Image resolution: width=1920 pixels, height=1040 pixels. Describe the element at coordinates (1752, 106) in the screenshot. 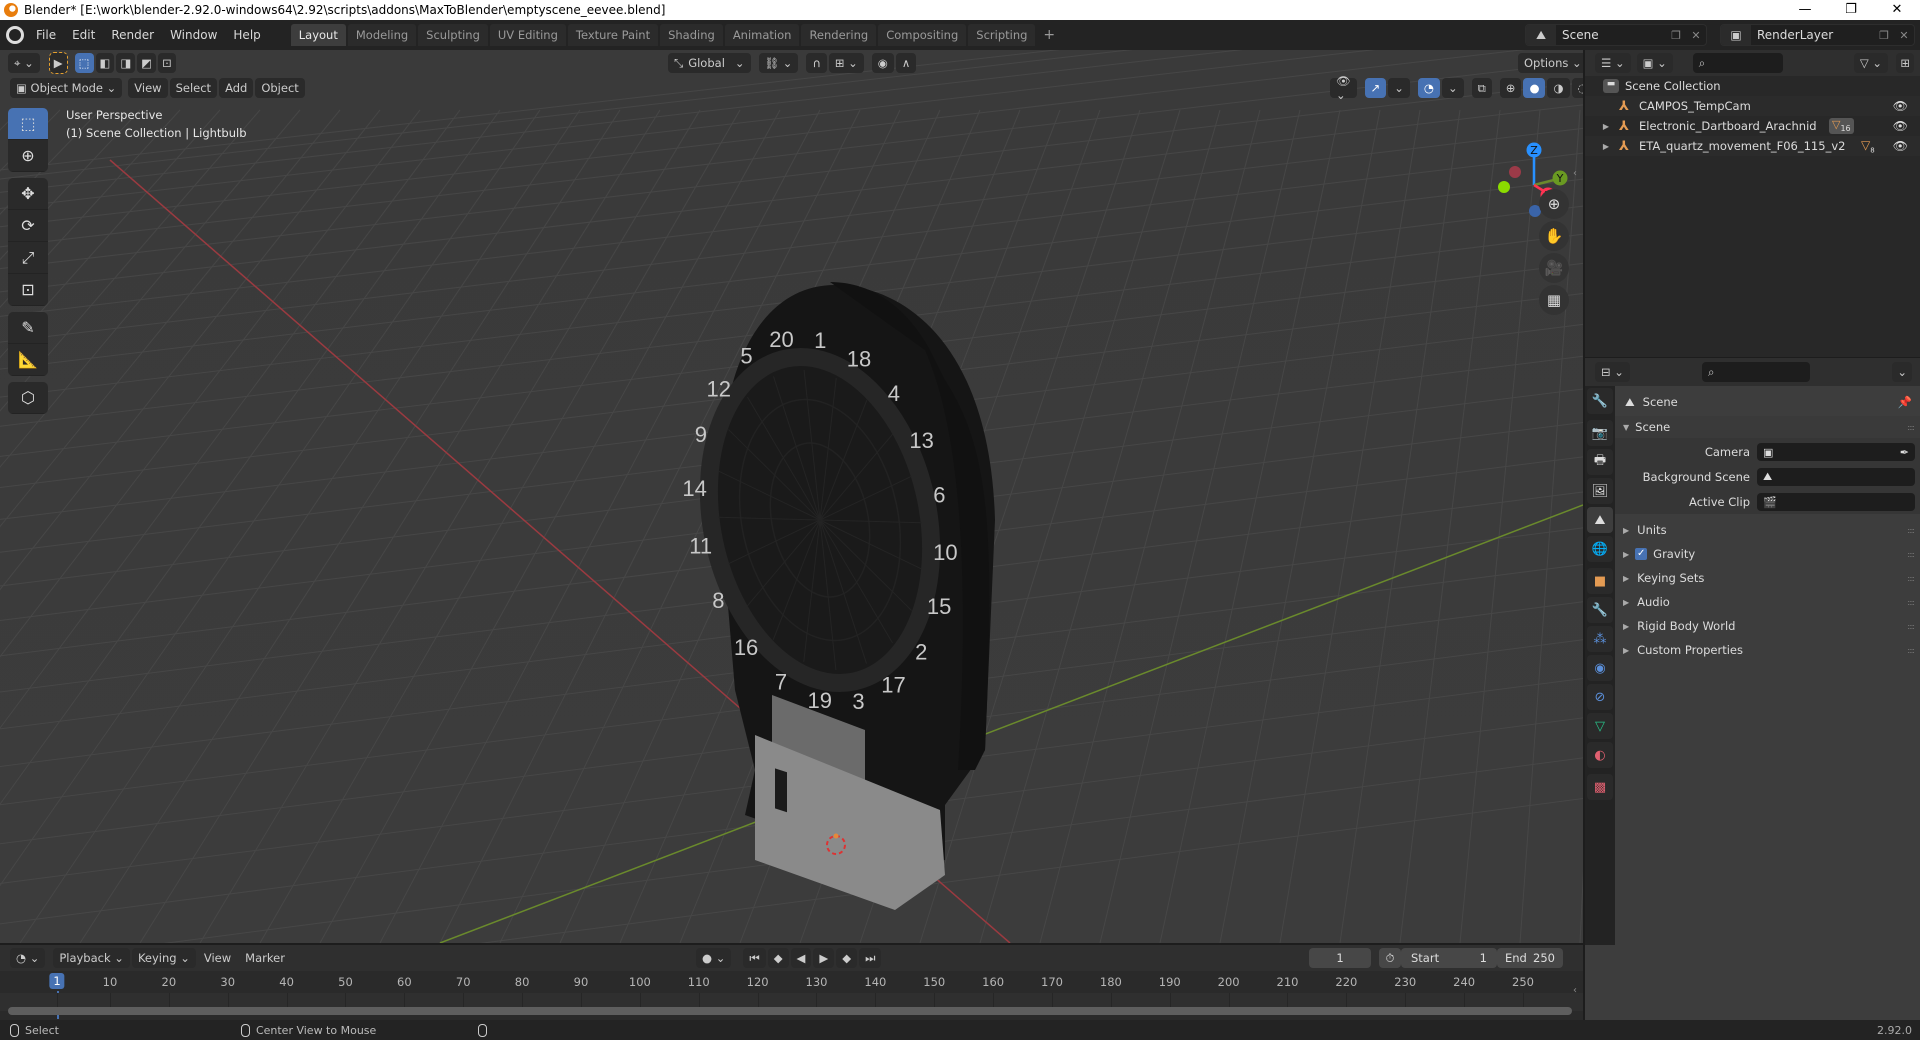

I see `outliner-item: ⅄ CAMPOS_TempCam 👁` at that location.